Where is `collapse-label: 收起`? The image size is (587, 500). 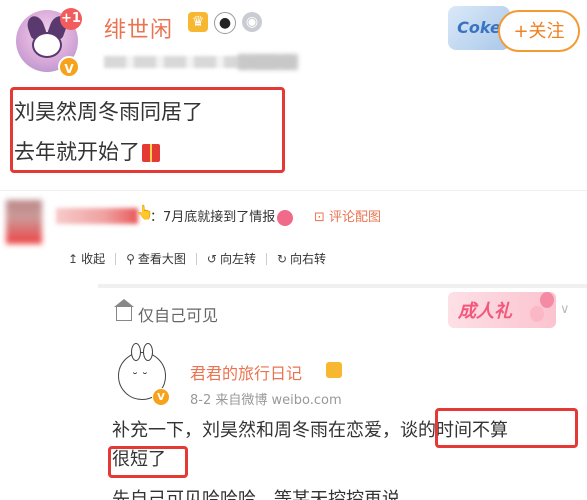 collapse-label: 收起 is located at coordinates (93, 259).